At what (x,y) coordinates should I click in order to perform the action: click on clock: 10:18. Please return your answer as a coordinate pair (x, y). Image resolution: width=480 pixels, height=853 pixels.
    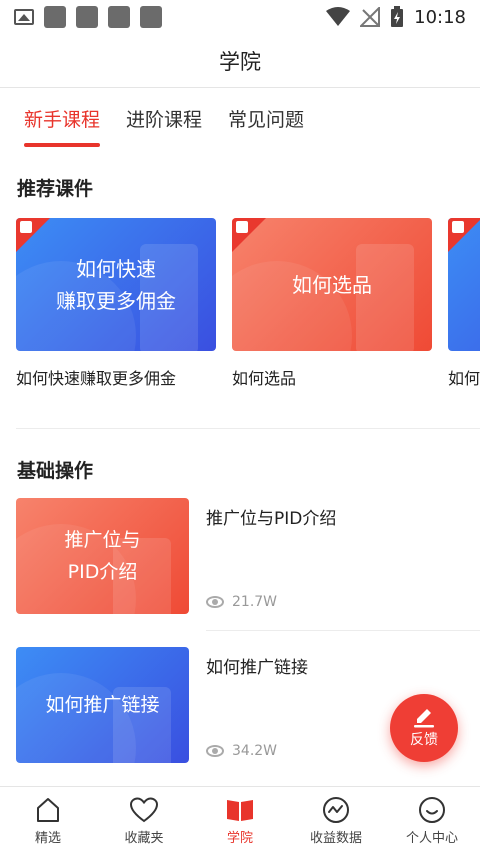
    Looking at the image, I should click on (440, 17).